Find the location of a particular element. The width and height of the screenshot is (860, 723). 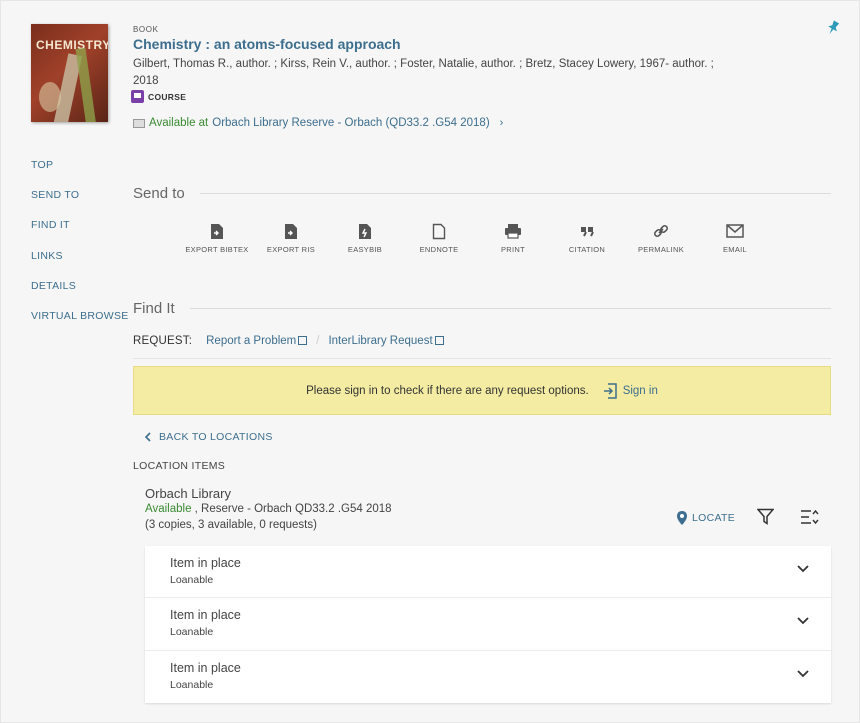

export-bibtex-button: EXPORT BIBTEX is located at coordinates (217, 238).